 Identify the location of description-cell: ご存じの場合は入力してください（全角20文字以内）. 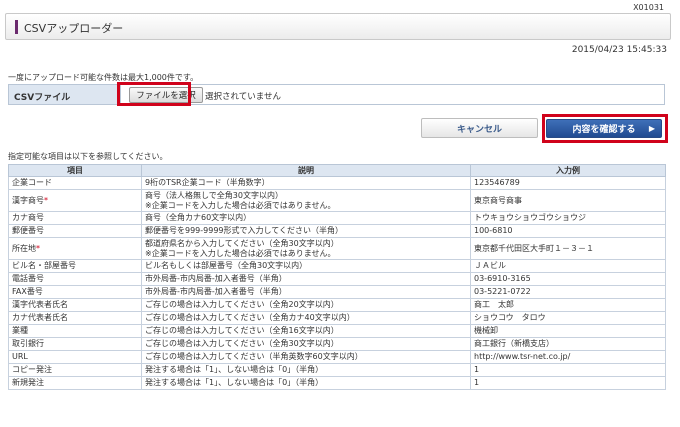
(306, 305).